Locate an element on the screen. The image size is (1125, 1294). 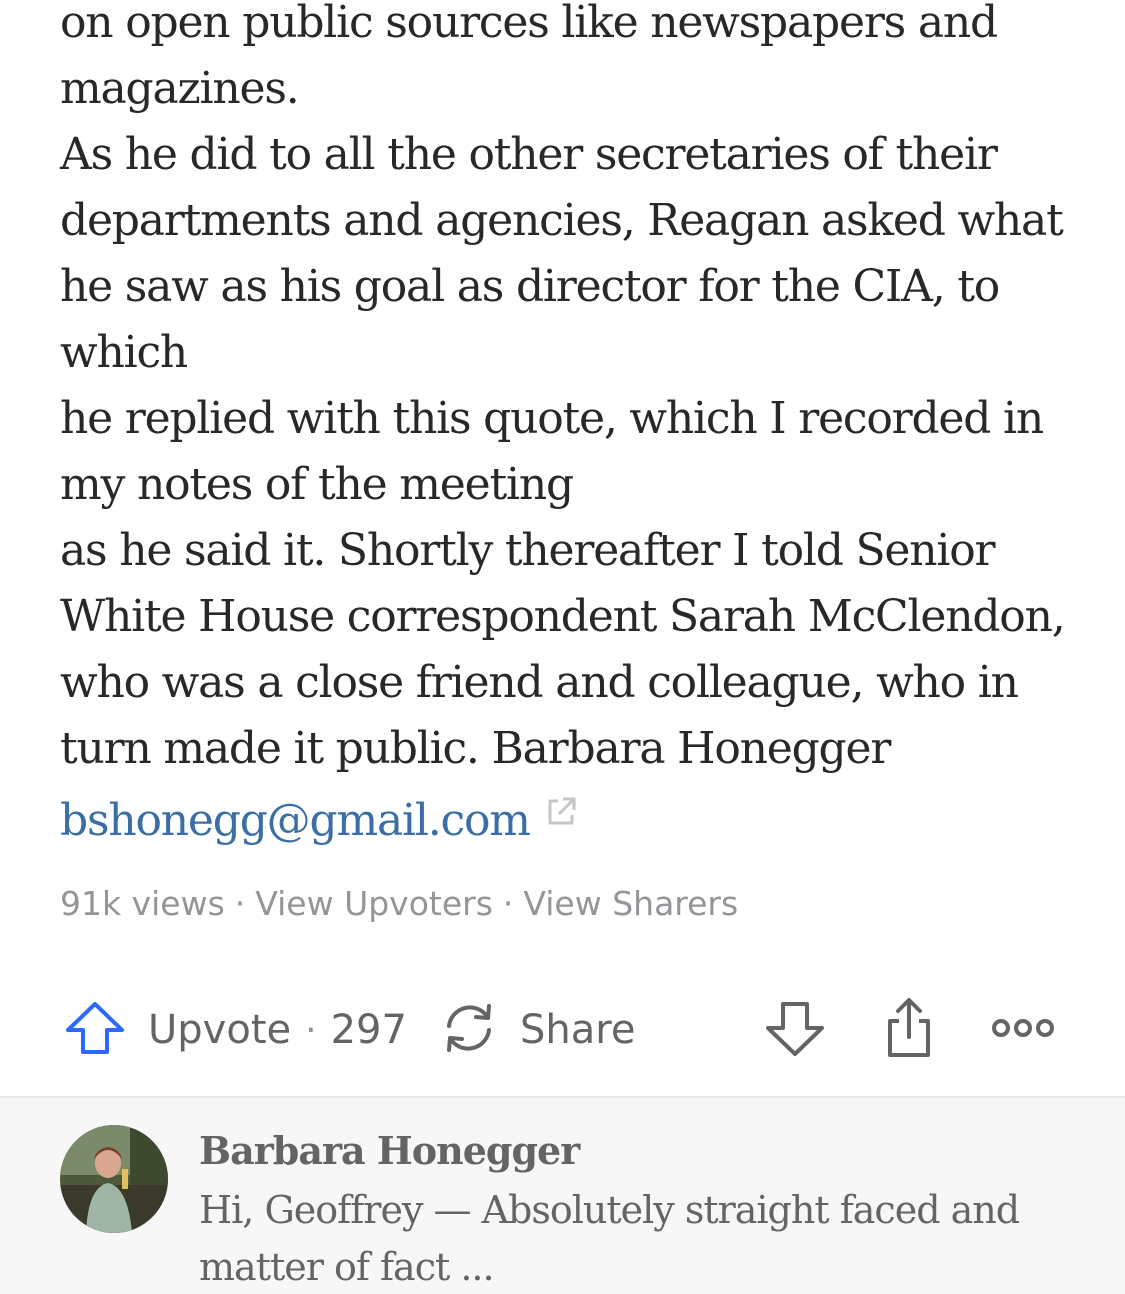
answer-meta: 91k views · View Upvoters · View Sharers is located at coordinates (399, 903).